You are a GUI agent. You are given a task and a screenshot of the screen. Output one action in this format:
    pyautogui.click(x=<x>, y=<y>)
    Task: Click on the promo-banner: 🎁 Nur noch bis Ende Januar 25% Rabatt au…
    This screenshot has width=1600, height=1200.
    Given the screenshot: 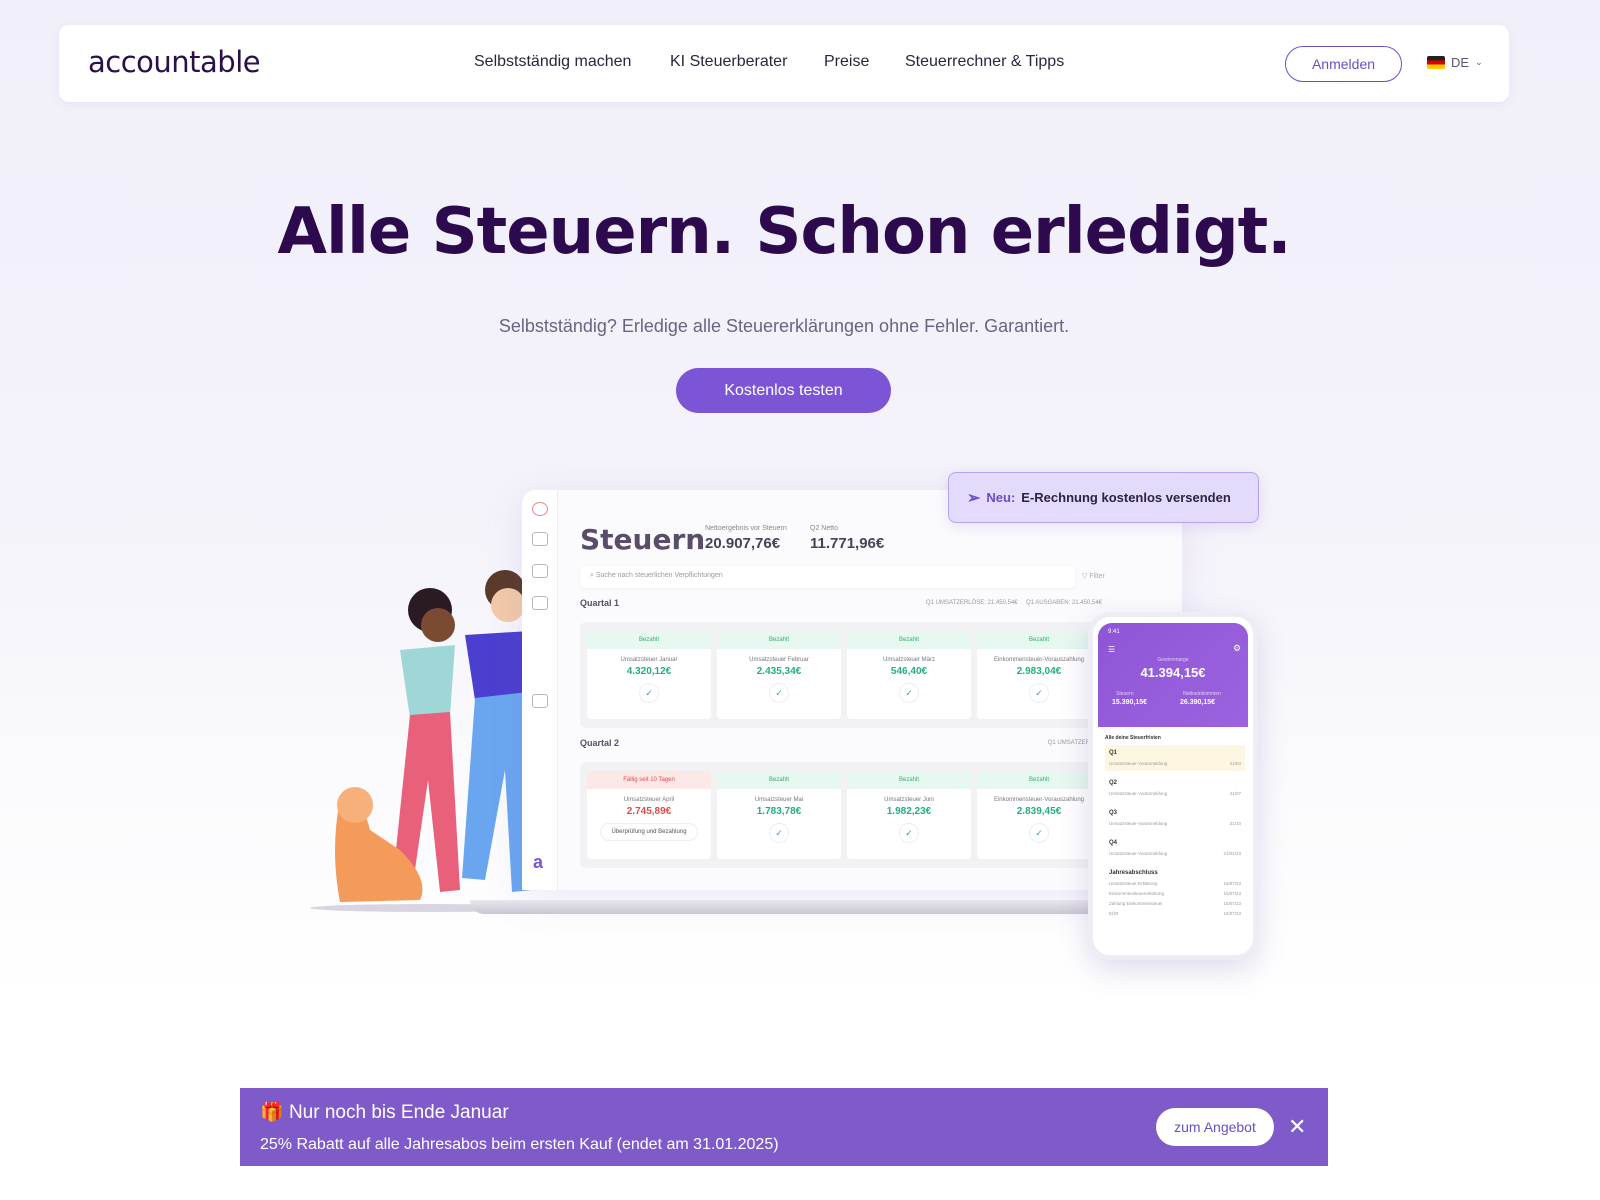 What is the action you would take?
    pyautogui.click(x=784, y=1127)
    